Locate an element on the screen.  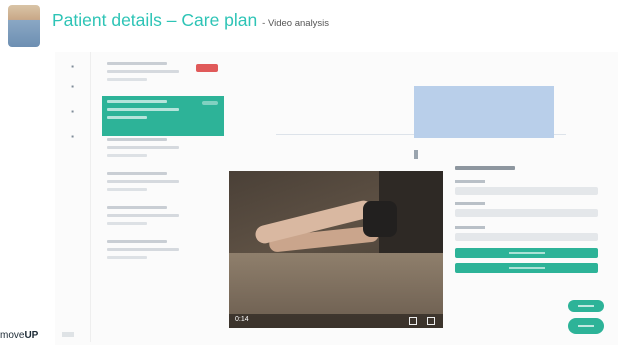
moveup-logo: moveUP is located at coordinates (19, 335).